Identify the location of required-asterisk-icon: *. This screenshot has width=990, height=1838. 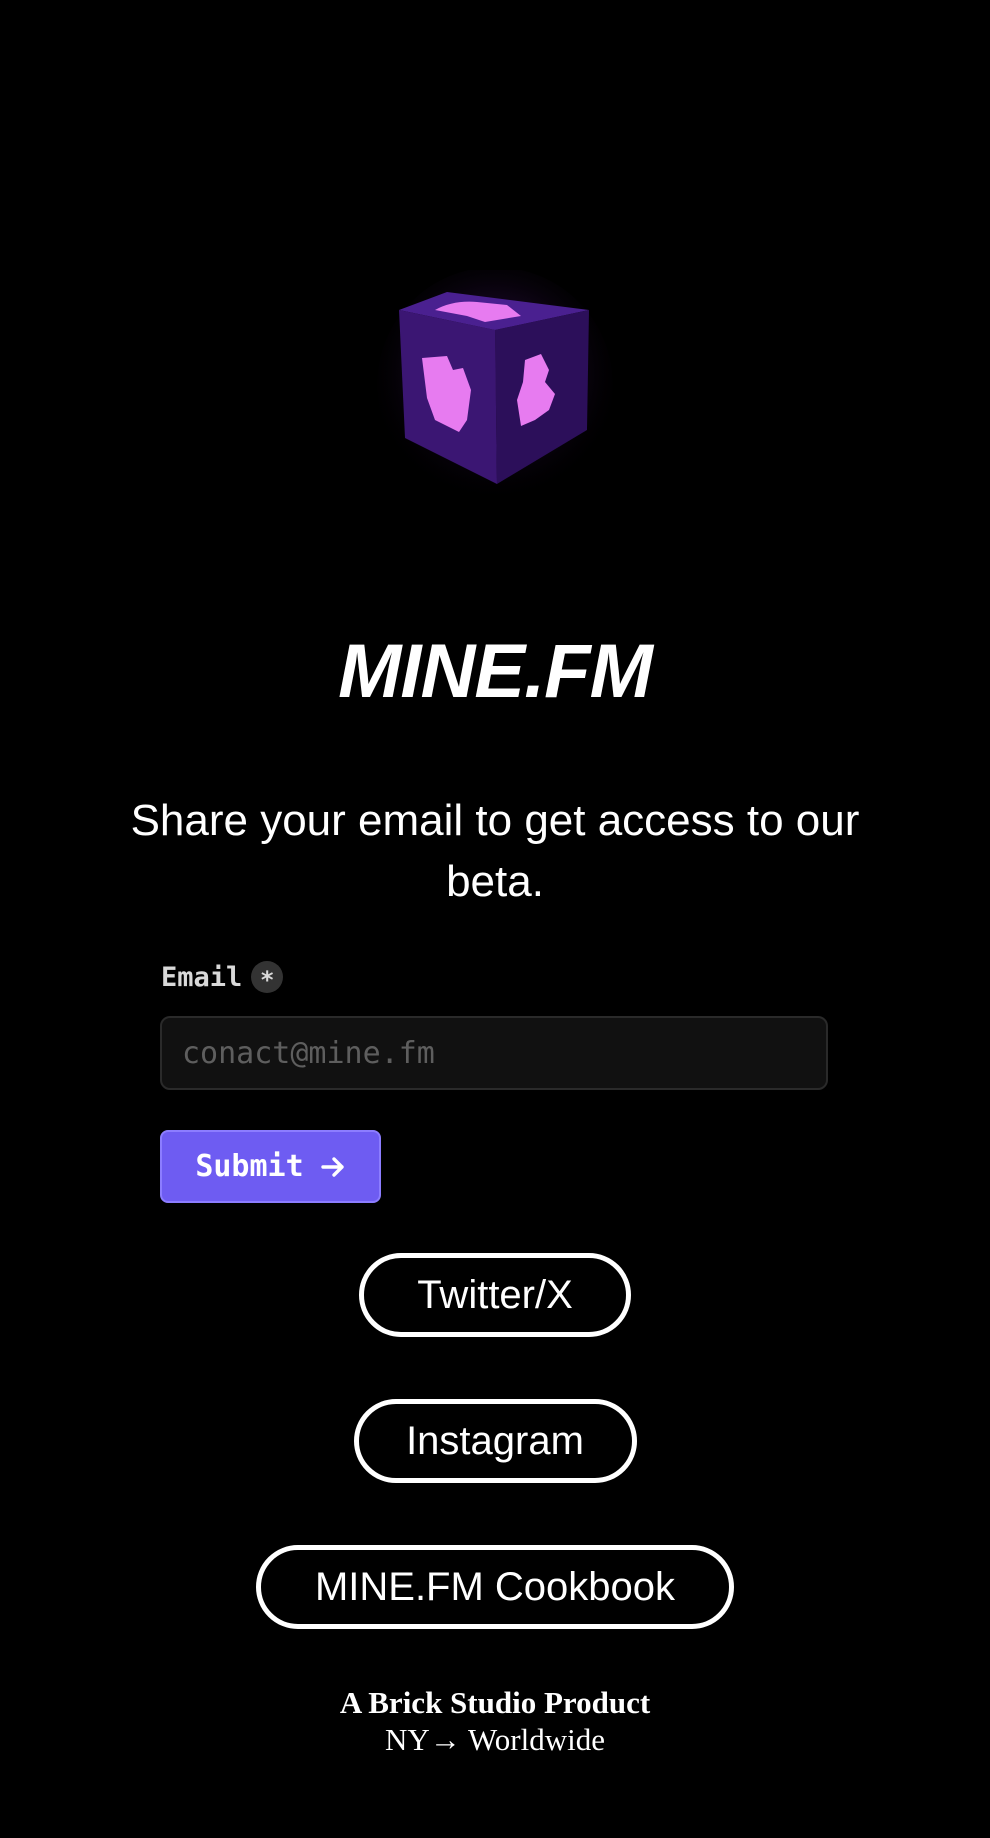
(267, 977).